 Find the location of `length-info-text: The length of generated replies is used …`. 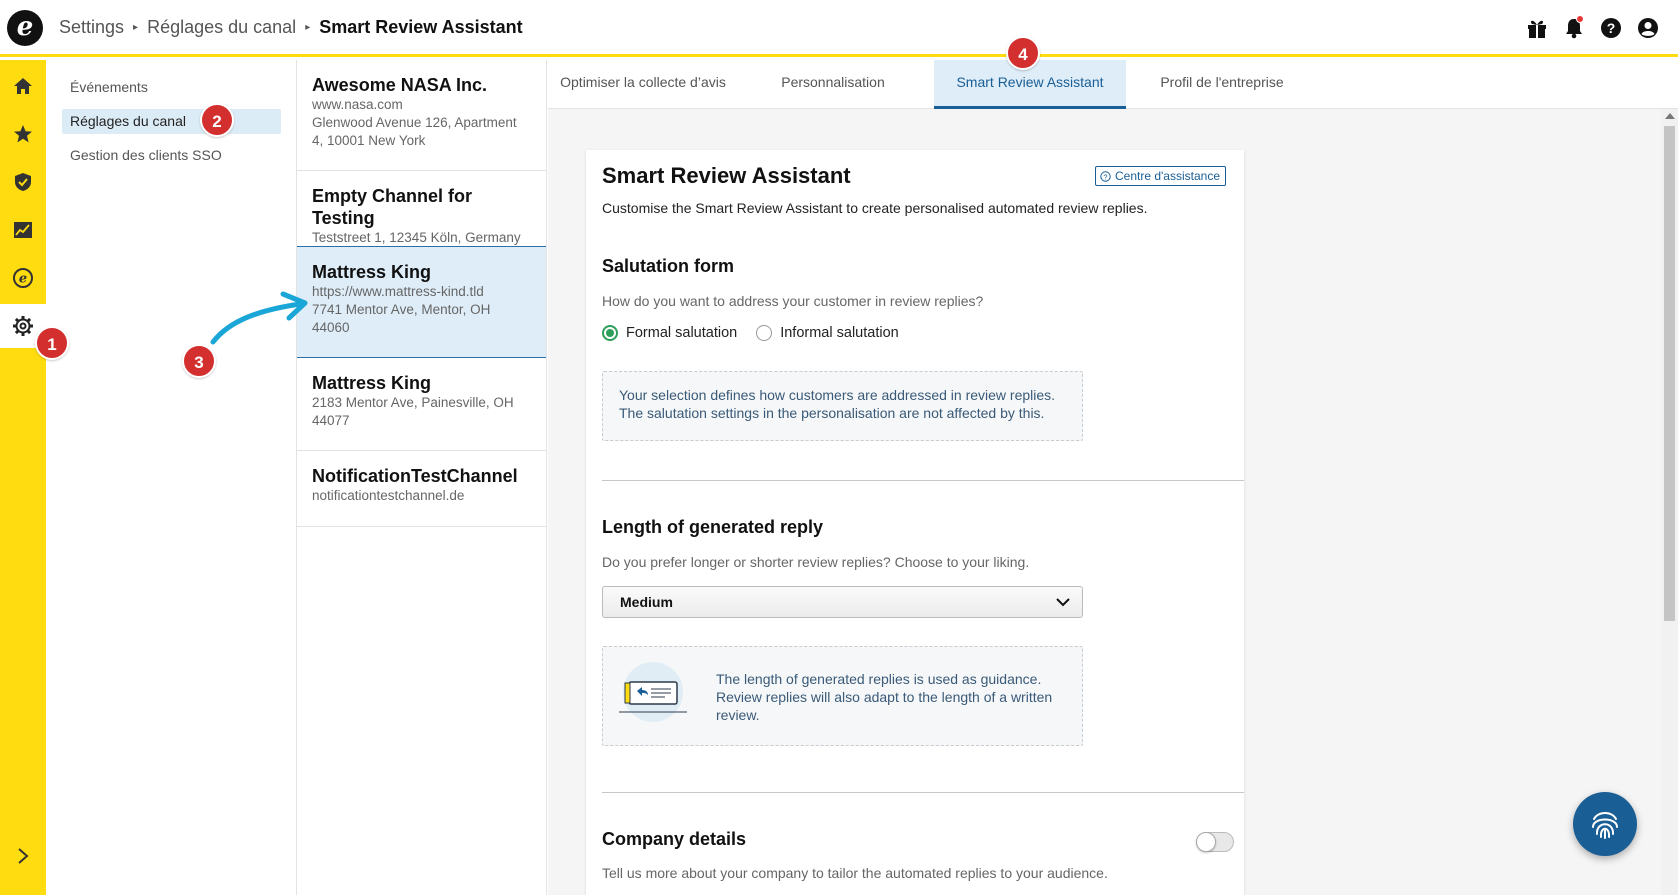

length-info-text: The length of generated replies is used … is located at coordinates (886, 697).